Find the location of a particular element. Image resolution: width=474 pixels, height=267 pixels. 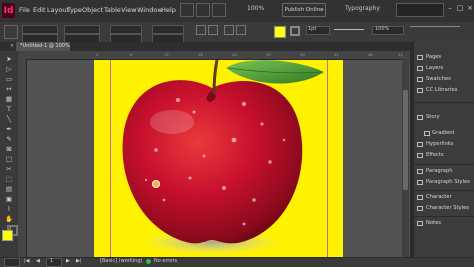

select-container-icon is located at coordinates (229, 30).